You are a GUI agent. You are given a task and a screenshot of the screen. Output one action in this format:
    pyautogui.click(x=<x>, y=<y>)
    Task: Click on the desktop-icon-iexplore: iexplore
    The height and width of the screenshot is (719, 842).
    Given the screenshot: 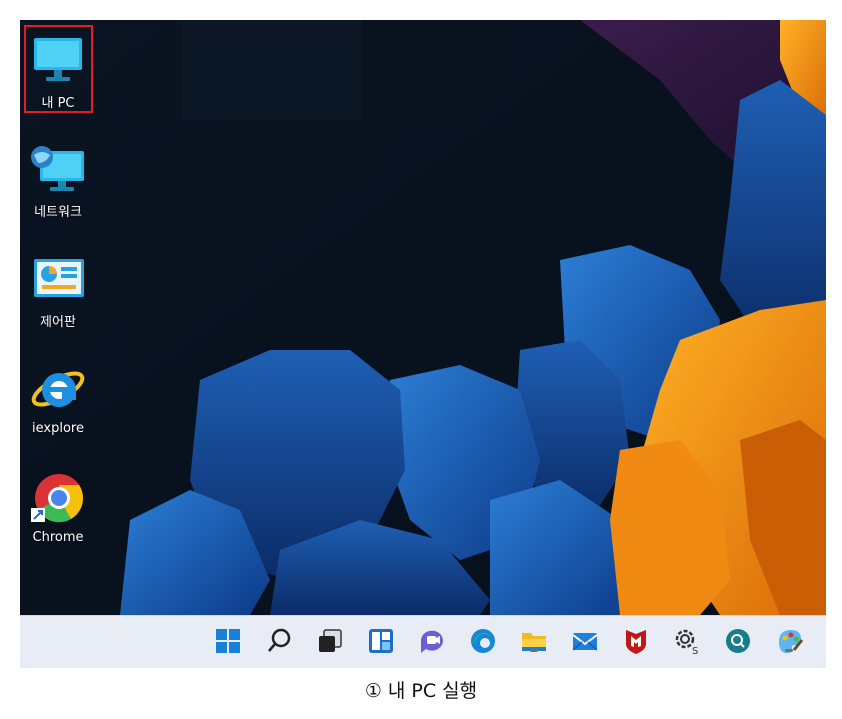 What is the action you would take?
    pyautogui.click(x=58, y=399)
    